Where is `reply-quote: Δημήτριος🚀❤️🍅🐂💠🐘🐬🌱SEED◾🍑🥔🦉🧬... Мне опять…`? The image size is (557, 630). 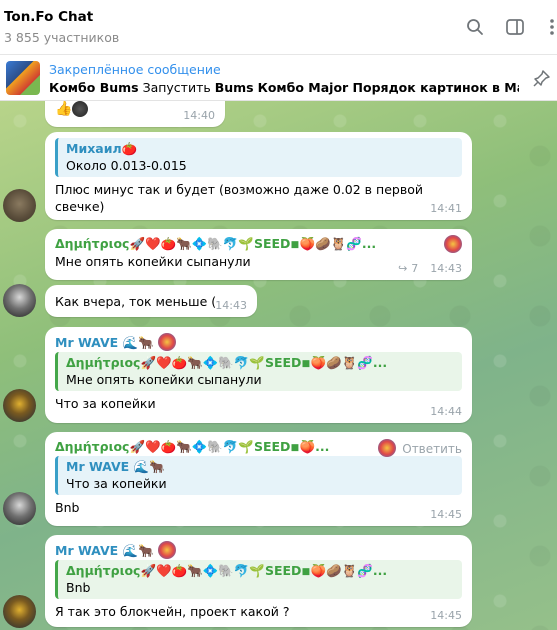 reply-quote: Δημήτριος🚀❤️🍅🐂💠🐘🐬🌱SEED◾🍑🥔🦉🧬... Мне опять… is located at coordinates (258, 371).